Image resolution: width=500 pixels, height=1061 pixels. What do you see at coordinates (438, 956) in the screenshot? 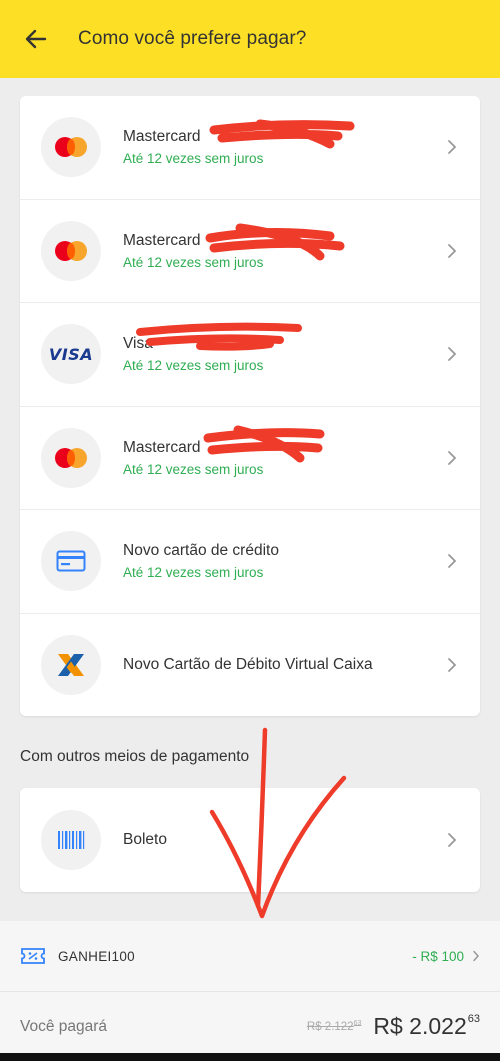
I see `coupon-discount: - R$ 100` at bounding box center [438, 956].